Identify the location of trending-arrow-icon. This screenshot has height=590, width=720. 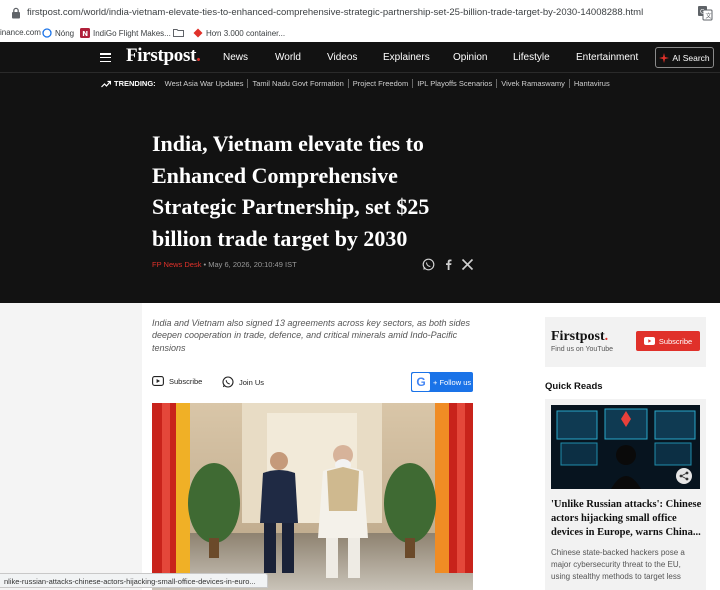
(106, 83).